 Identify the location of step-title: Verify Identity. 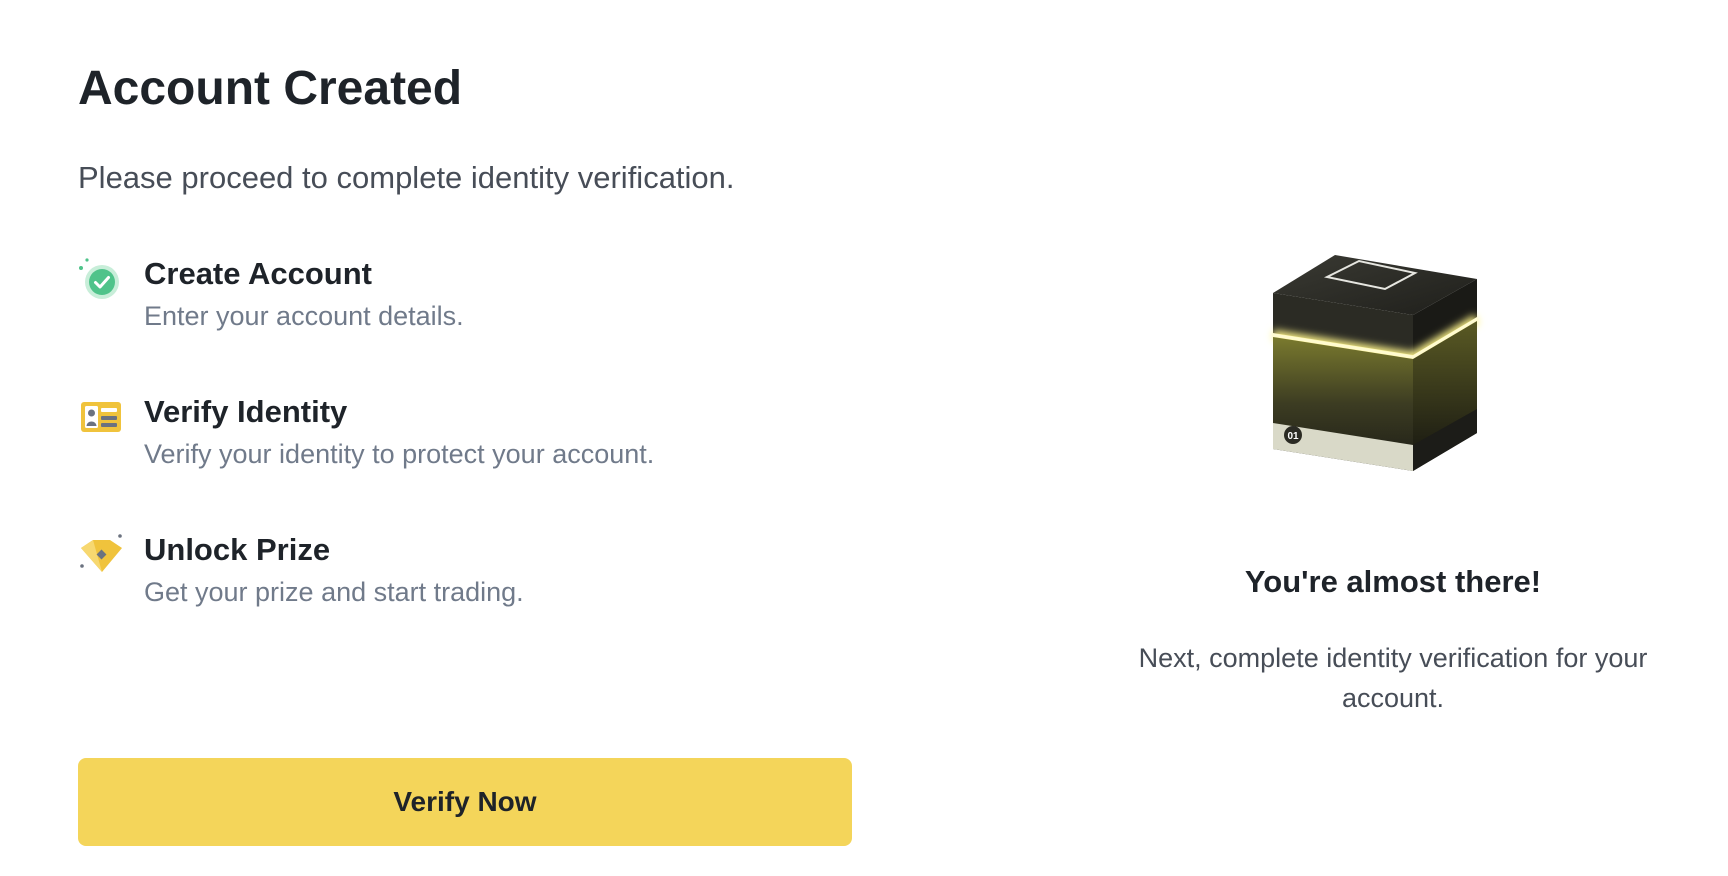
(246, 411).